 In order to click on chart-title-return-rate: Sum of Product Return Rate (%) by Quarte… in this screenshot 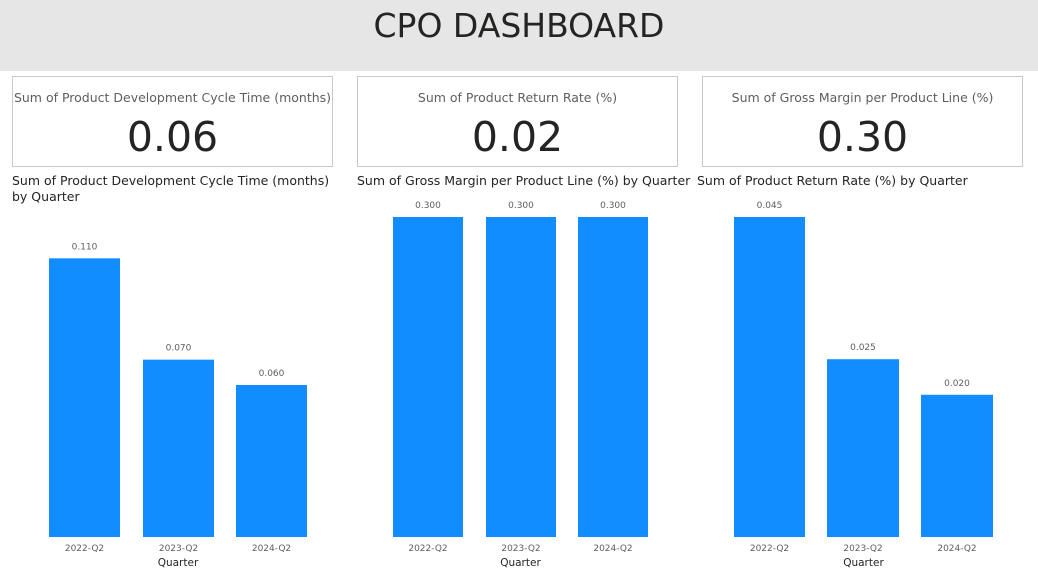, I will do `click(832, 180)`.